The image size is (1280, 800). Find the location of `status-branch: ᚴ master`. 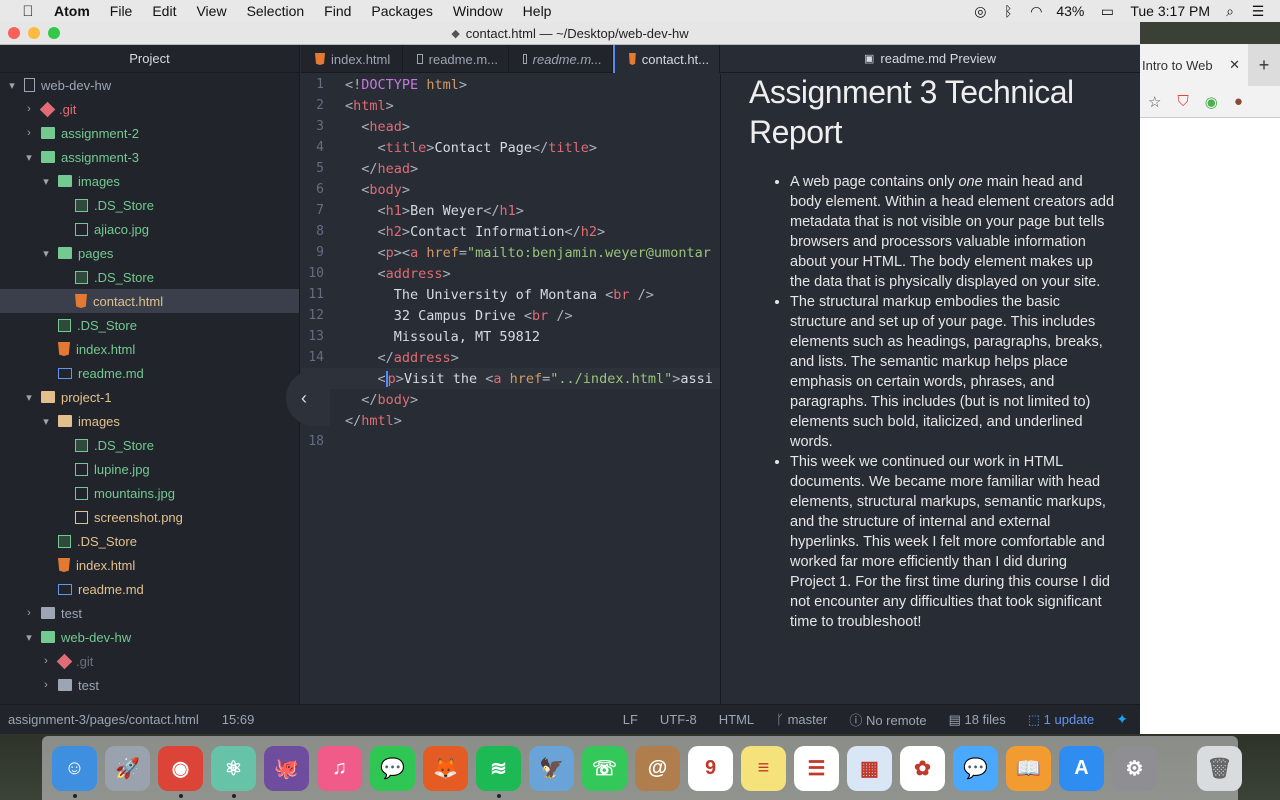

status-branch: ᚴ master is located at coordinates (801, 719).